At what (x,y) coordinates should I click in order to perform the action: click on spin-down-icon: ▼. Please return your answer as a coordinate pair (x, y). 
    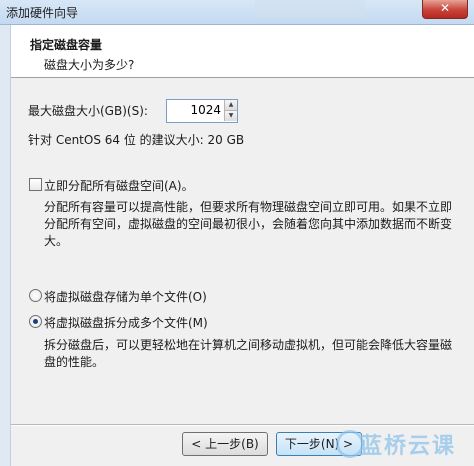
    Looking at the image, I should click on (230, 116).